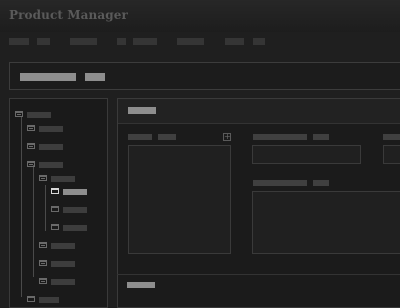 The image size is (400, 308). What do you see at coordinates (204, 76) in the screenshot?
I see `search-bar` at bounding box center [204, 76].